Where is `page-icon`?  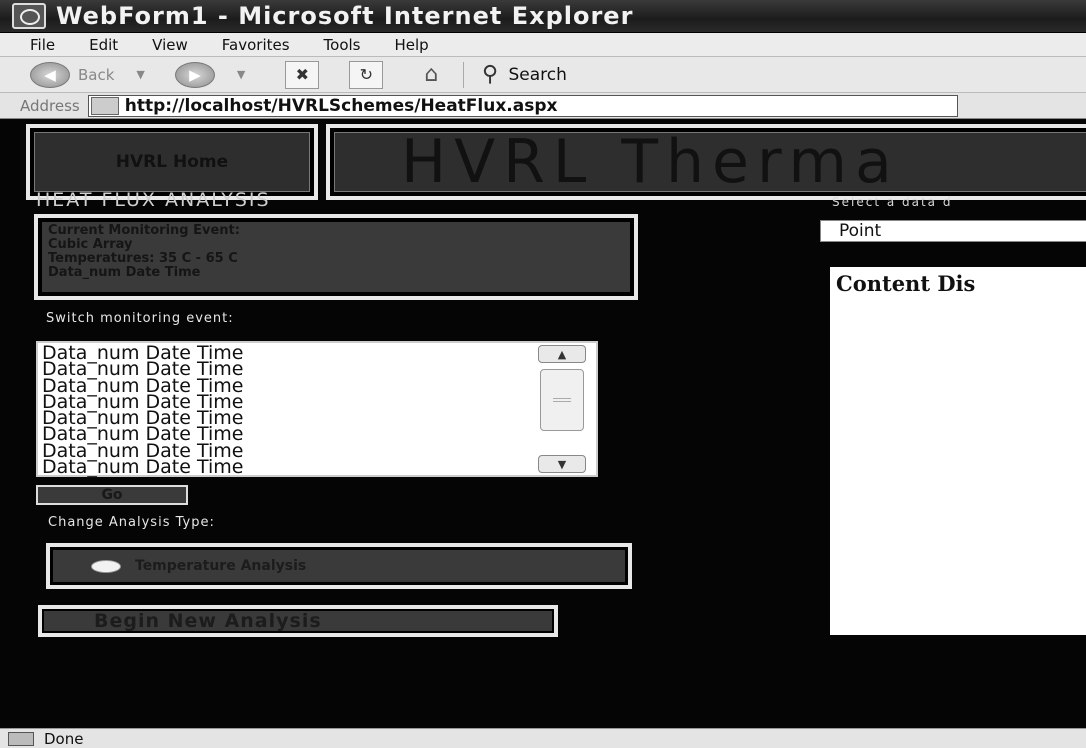 page-icon is located at coordinates (104, 105).